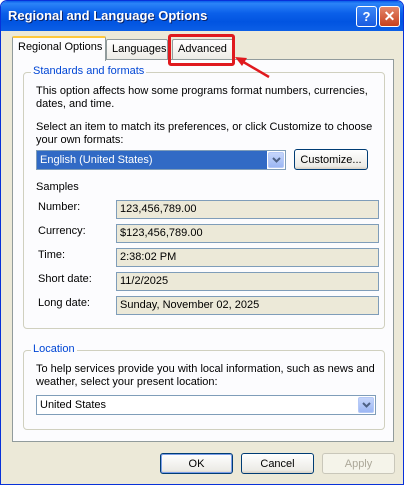 This screenshot has height=485, width=404. What do you see at coordinates (59, 48) in the screenshot?
I see `tab-regional-options: Regional Options` at bounding box center [59, 48].